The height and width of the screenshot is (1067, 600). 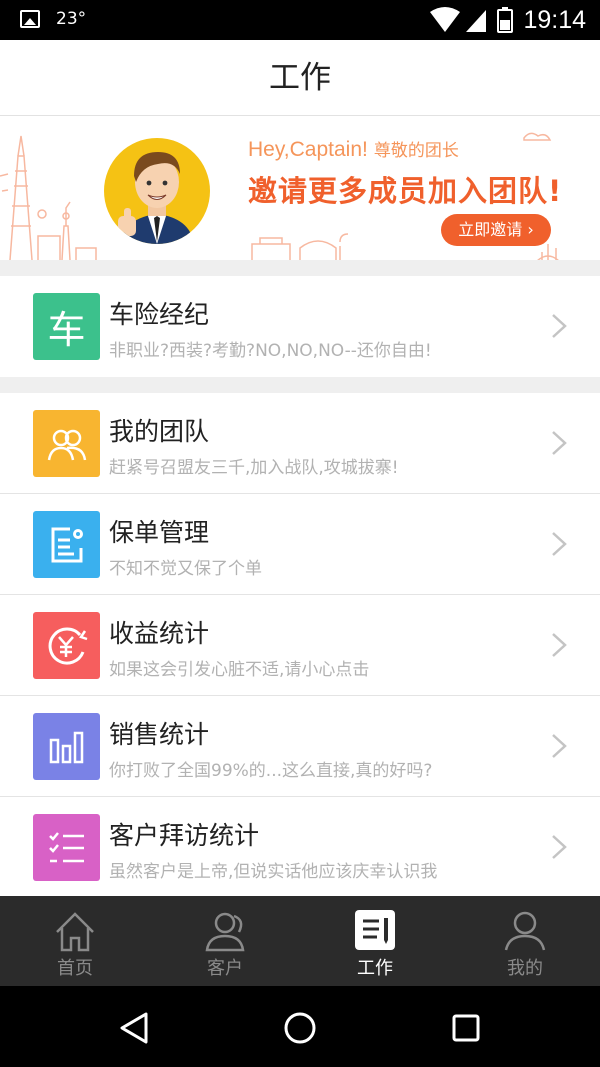 I want to click on system-nav-bar, so click(x=300, y=1026).